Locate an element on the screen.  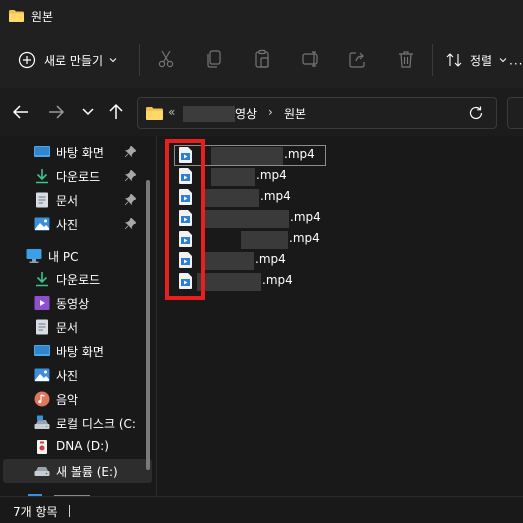
sidebar-item-pictures-quick: 사진 is located at coordinates (75, 224).